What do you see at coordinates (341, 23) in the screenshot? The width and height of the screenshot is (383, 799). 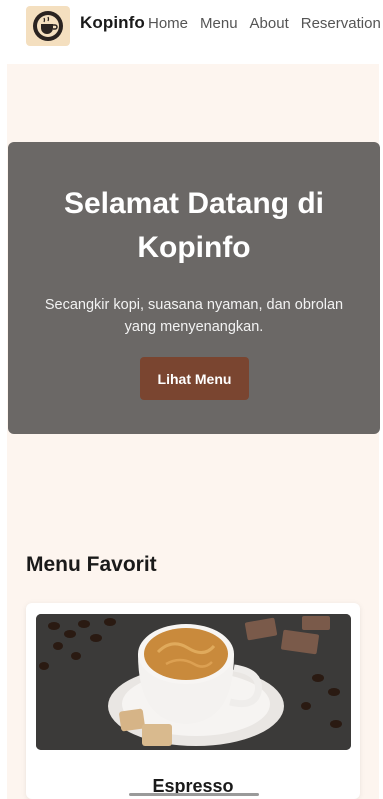 I see `nav-link-reservation: Reservation` at bounding box center [341, 23].